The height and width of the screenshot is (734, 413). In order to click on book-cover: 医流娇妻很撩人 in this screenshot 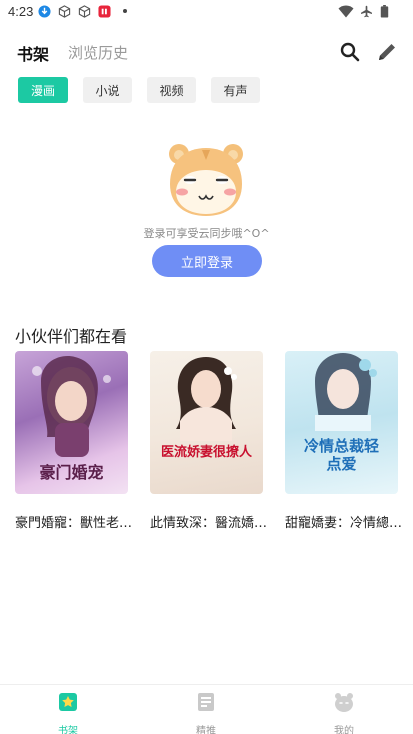, I will do `click(206, 422)`.